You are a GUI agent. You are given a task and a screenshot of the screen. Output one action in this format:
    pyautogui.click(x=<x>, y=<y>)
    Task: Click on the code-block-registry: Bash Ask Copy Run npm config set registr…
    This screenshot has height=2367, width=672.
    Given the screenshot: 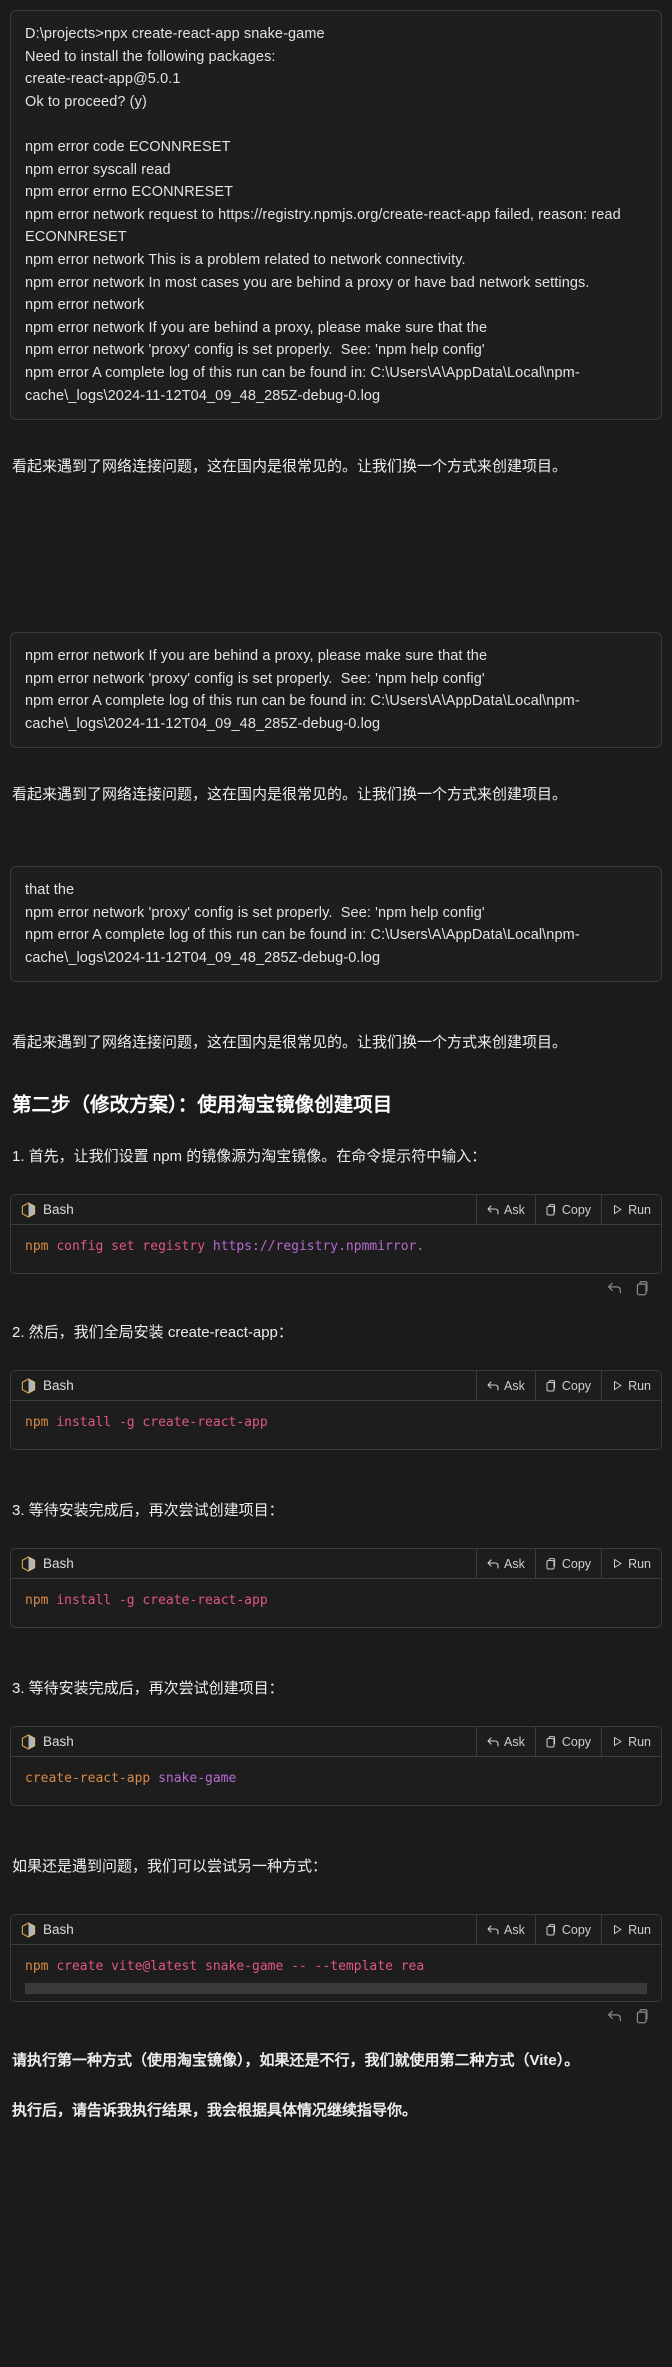 What is the action you would take?
    pyautogui.click(x=336, y=1234)
    